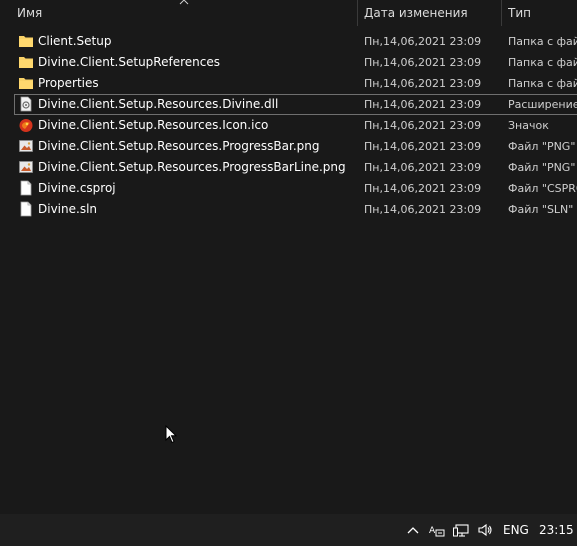 This screenshot has width=577, height=546. I want to click on file-name: Properties, so click(68, 83).